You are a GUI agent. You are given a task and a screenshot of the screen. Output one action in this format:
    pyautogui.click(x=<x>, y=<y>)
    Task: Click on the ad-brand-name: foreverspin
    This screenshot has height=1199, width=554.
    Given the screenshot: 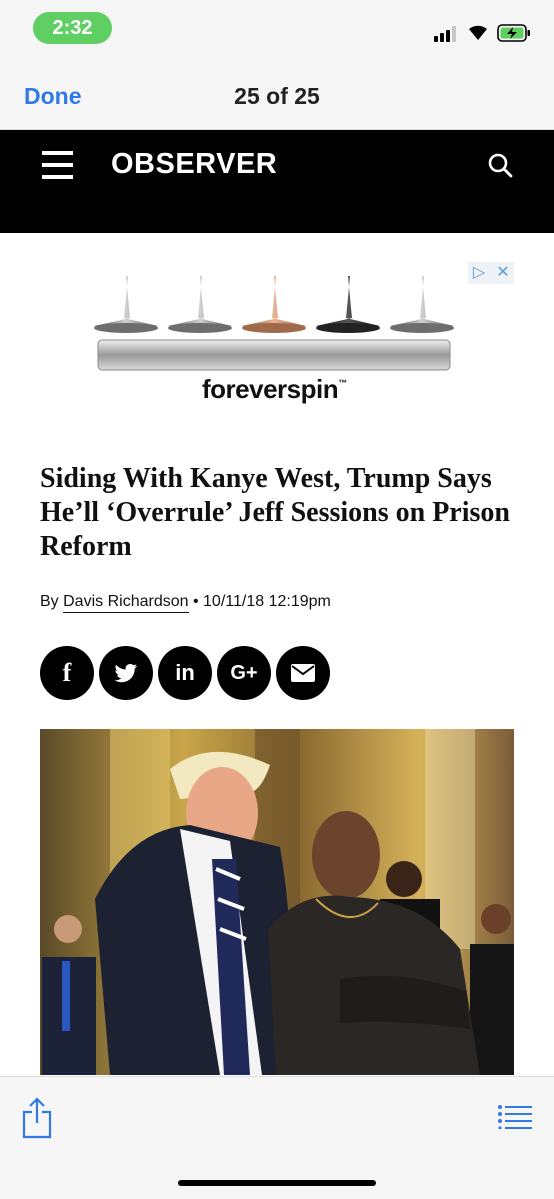 What is the action you would take?
    pyautogui.click(x=270, y=389)
    